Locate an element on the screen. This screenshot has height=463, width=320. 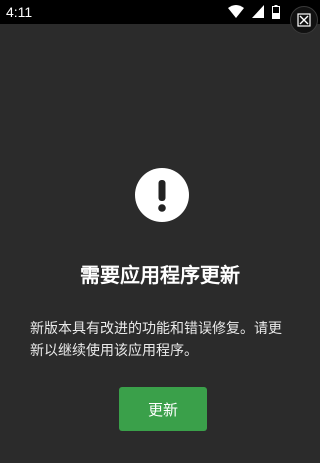
battery-icon is located at coordinates (276, 12).